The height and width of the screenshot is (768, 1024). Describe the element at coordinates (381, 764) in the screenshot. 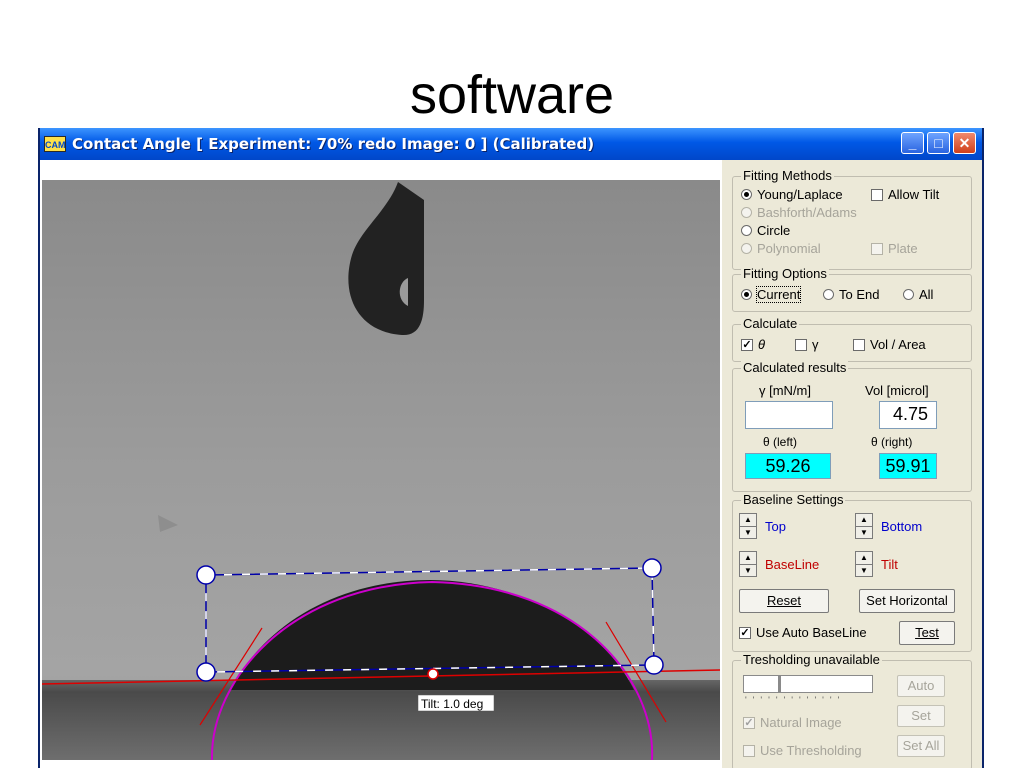

I see `image-bottom-border` at that location.